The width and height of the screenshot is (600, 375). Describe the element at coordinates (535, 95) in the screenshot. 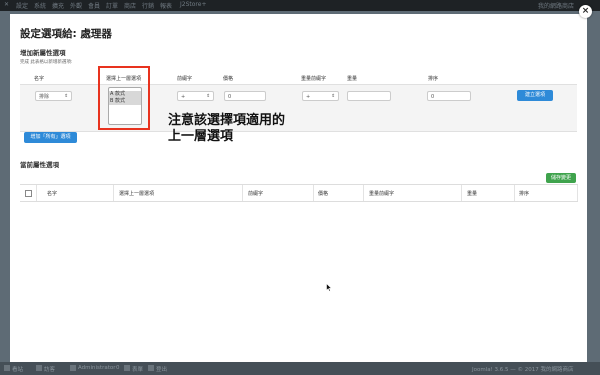

I see `create-option-button: 建立選項` at that location.